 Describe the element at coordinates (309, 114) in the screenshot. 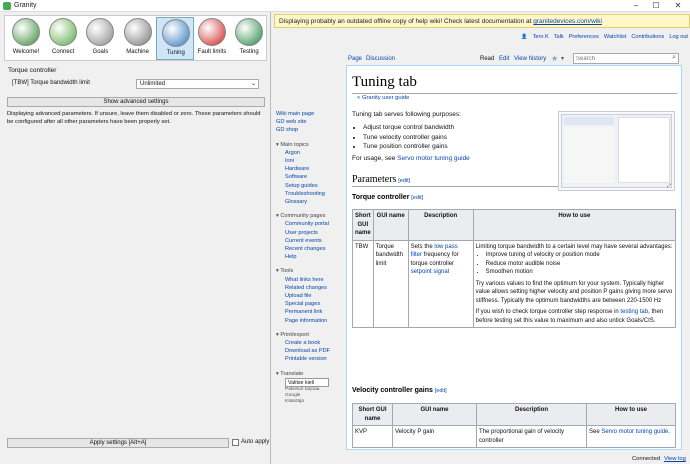

I see `sidebar-link: Wiki main page` at that location.